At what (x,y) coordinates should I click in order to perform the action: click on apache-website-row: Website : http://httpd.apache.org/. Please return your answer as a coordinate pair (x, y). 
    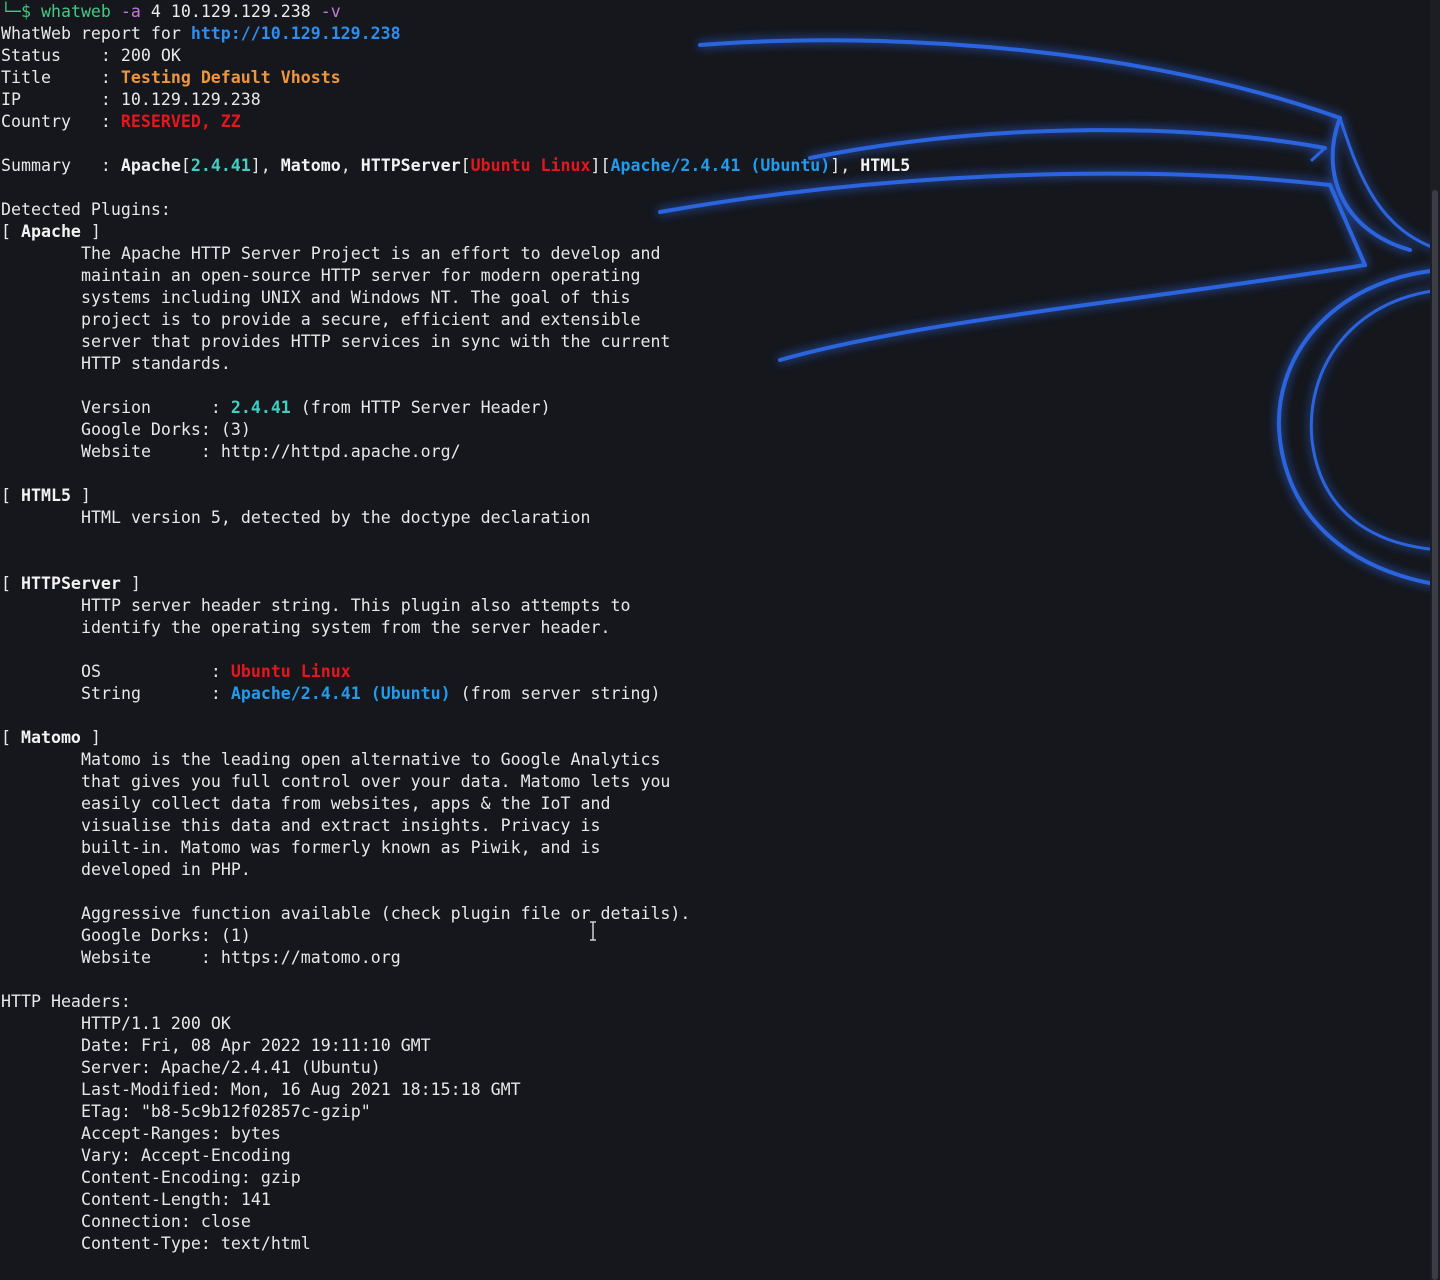
    Looking at the image, I should click on (271, 451).